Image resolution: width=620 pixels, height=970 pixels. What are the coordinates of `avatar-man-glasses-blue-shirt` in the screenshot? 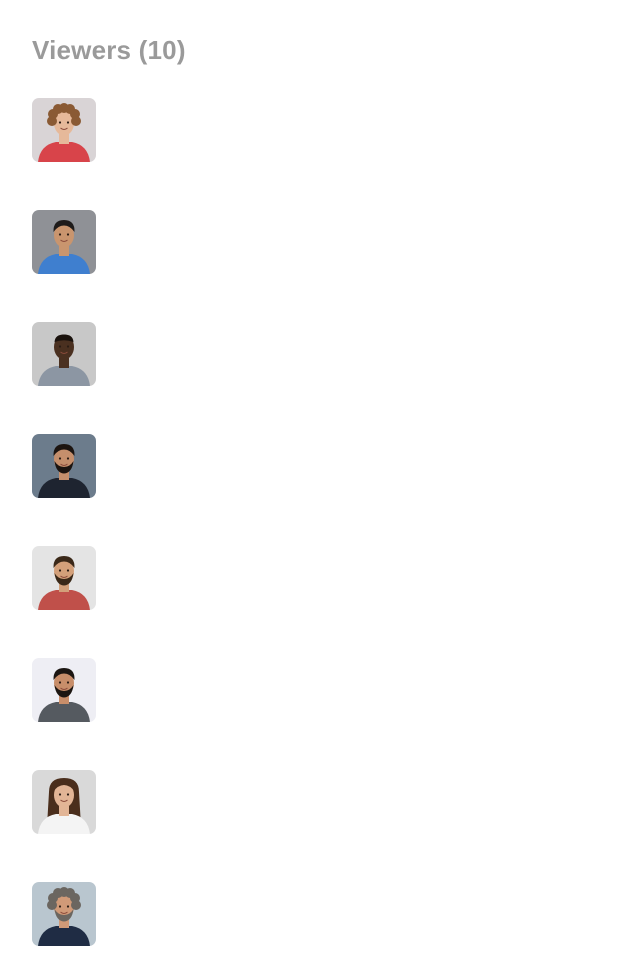 It's located at (64, 242).